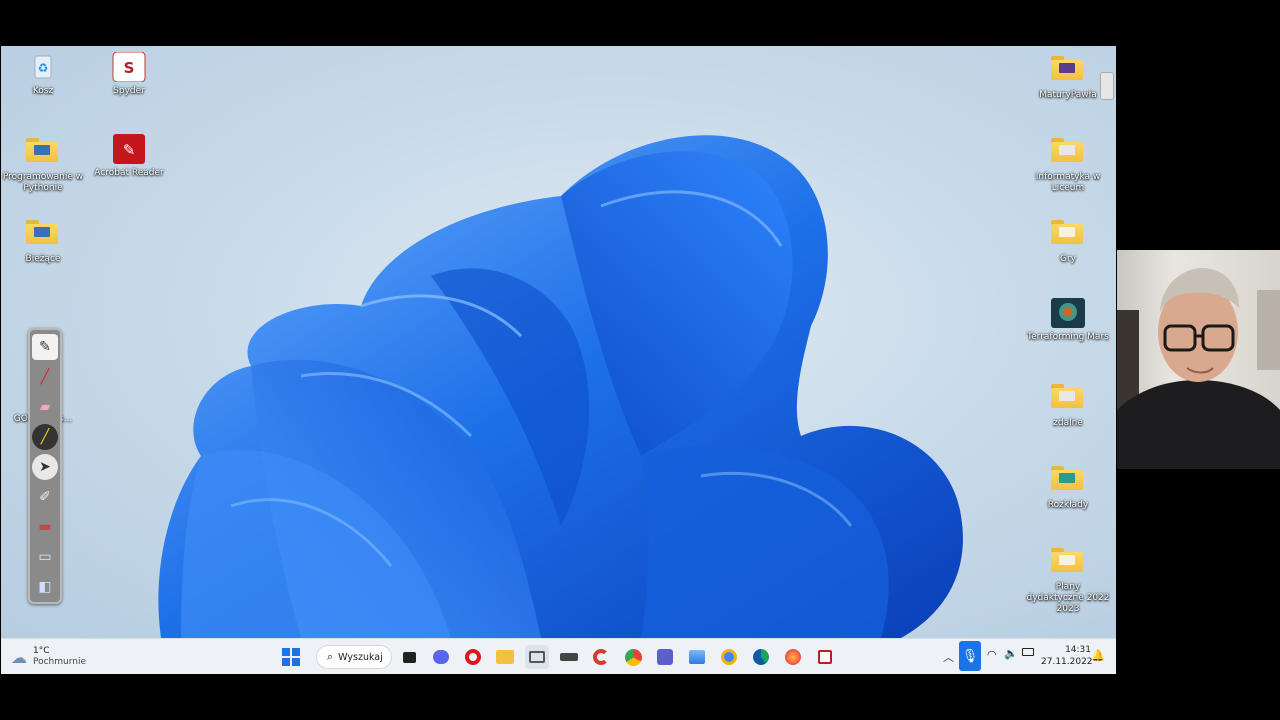 This screenshot has width=1280, height=720. Describe the element at coordinates (761, 657) in the screenshot. I see `edge-icon` at that location.